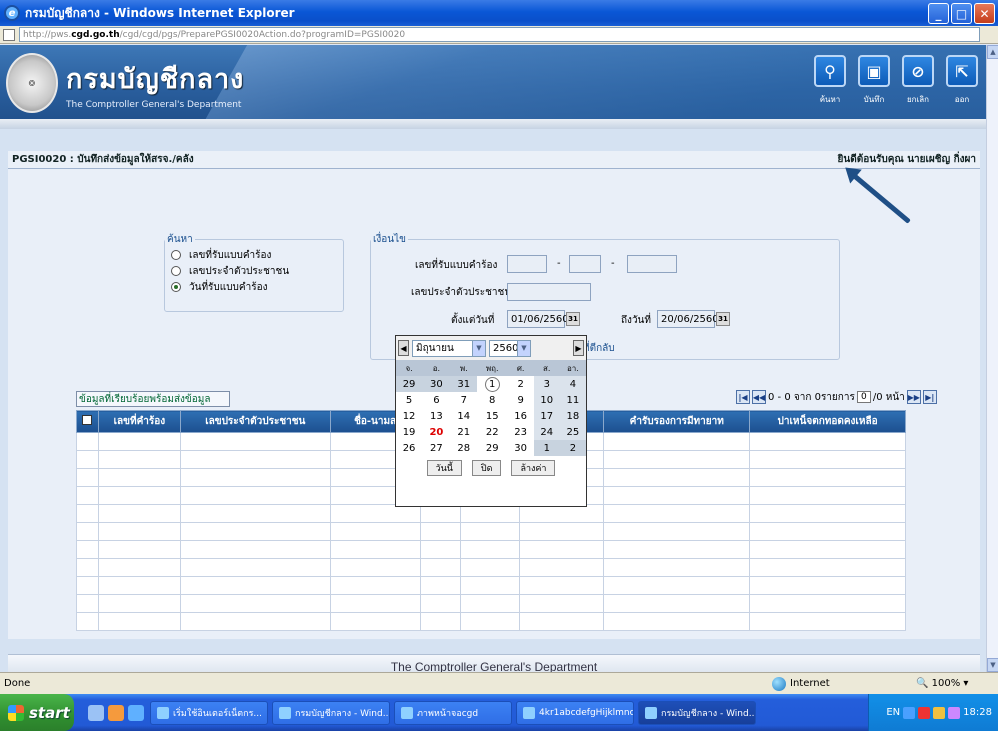  Describe the element at coordinates (572, 384) in the screenshot. I see `calendar-day: 4` at that location.